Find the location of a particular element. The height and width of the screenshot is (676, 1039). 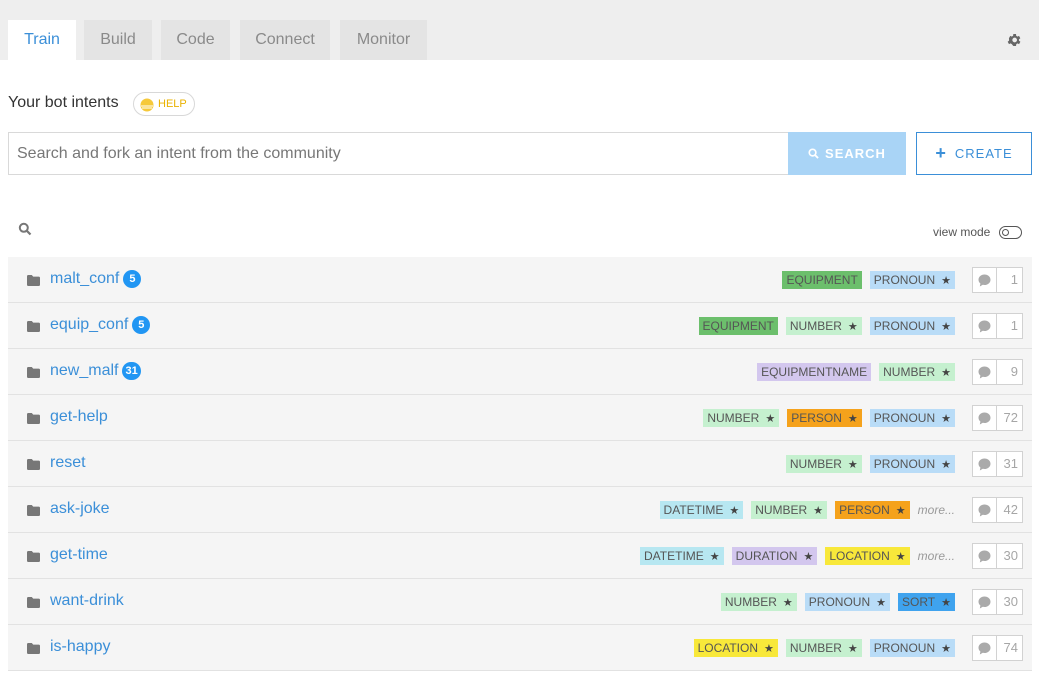

intent-name-link: is-happy is located at coordinates (80, 647).